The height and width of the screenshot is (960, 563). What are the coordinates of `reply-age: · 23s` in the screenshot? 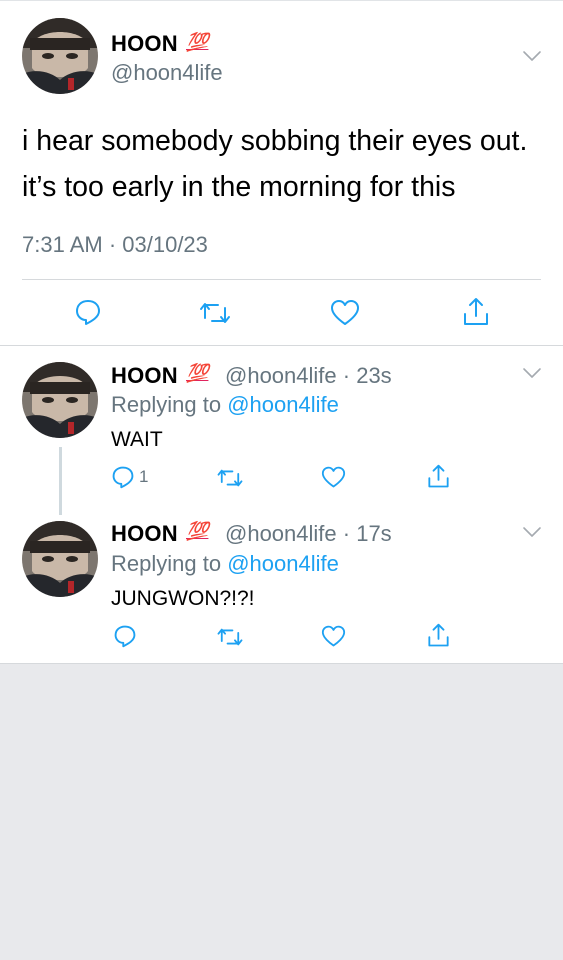 It's located at (367, 375).